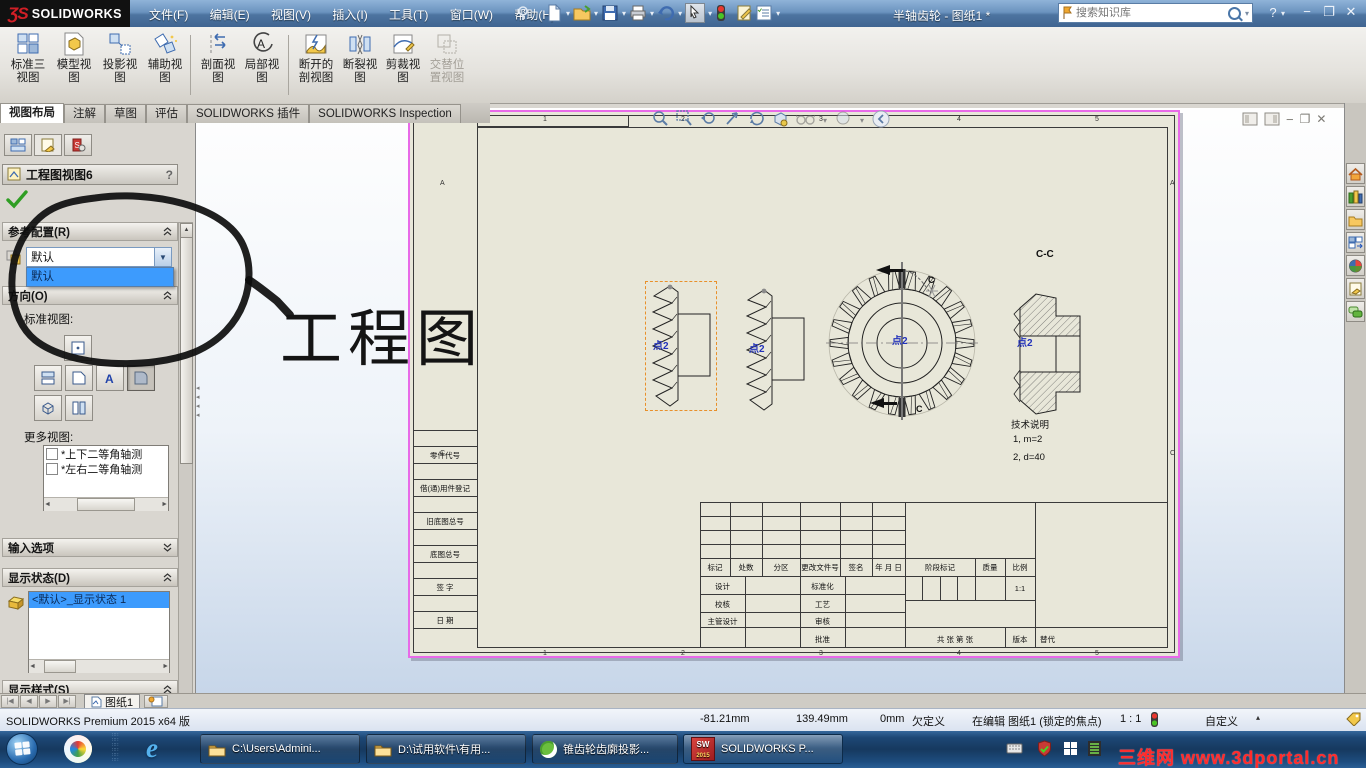 The height and width of the screenshot is (768, 1366). I want to click on section-view-hud-icon, so click(732, 120).